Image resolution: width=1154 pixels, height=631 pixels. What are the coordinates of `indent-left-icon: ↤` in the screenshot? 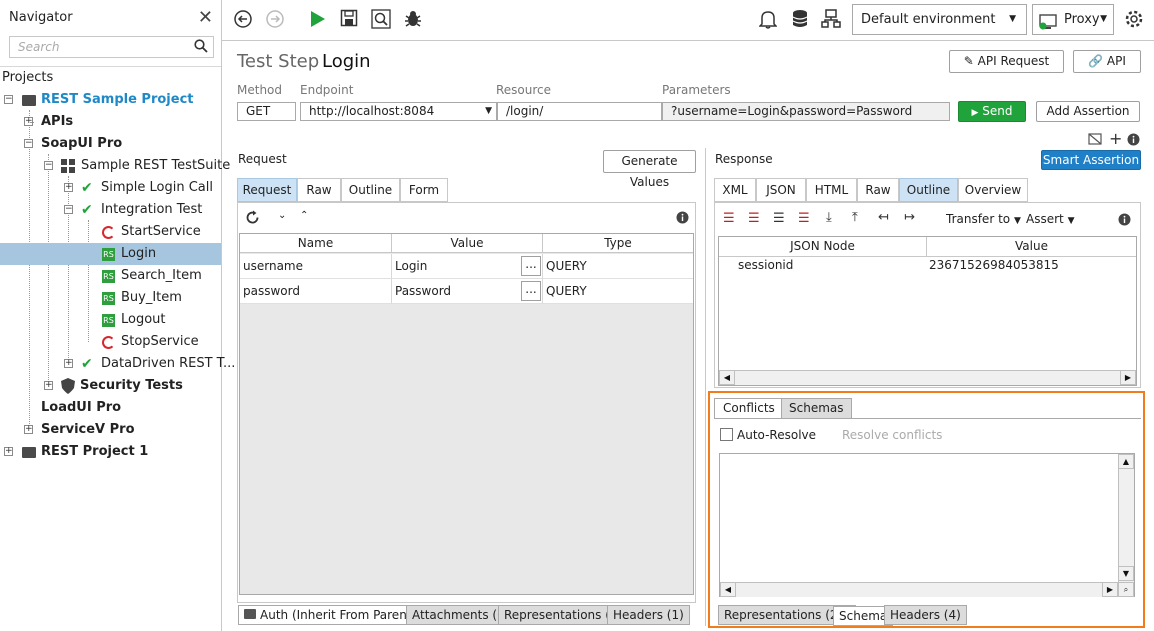 It's located at (883, 217).